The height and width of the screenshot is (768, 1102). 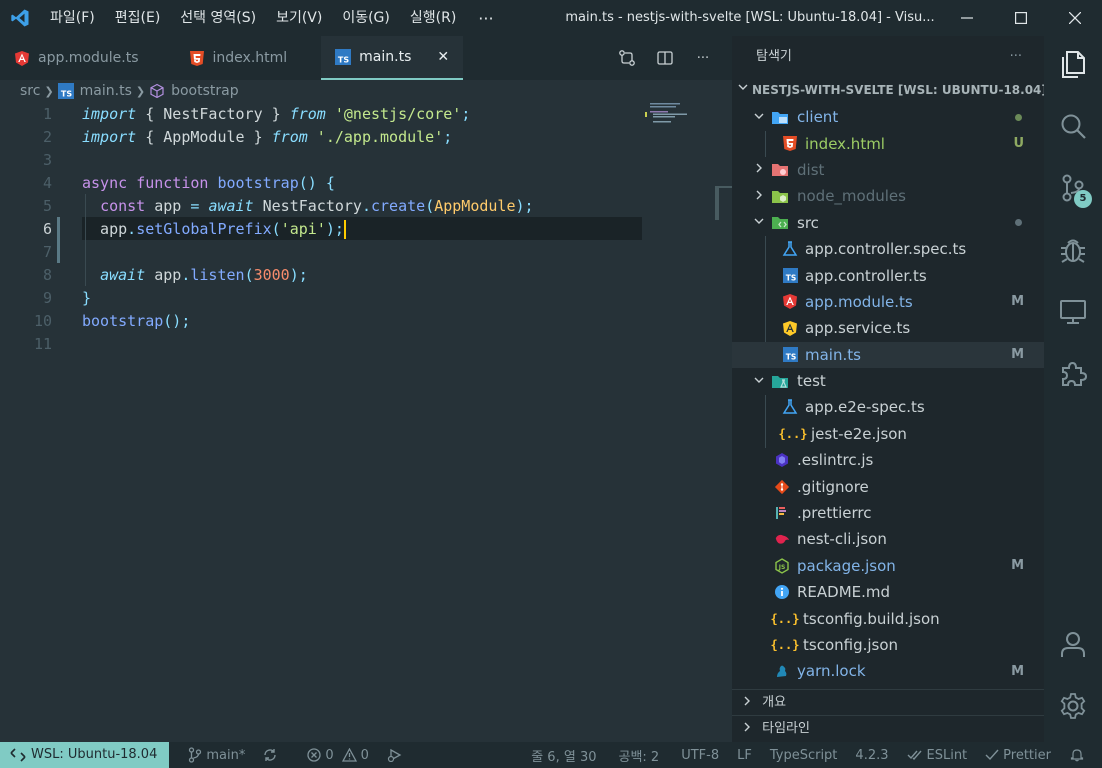 I want to click on tree-item-client: client, so click(x=888, y=117).